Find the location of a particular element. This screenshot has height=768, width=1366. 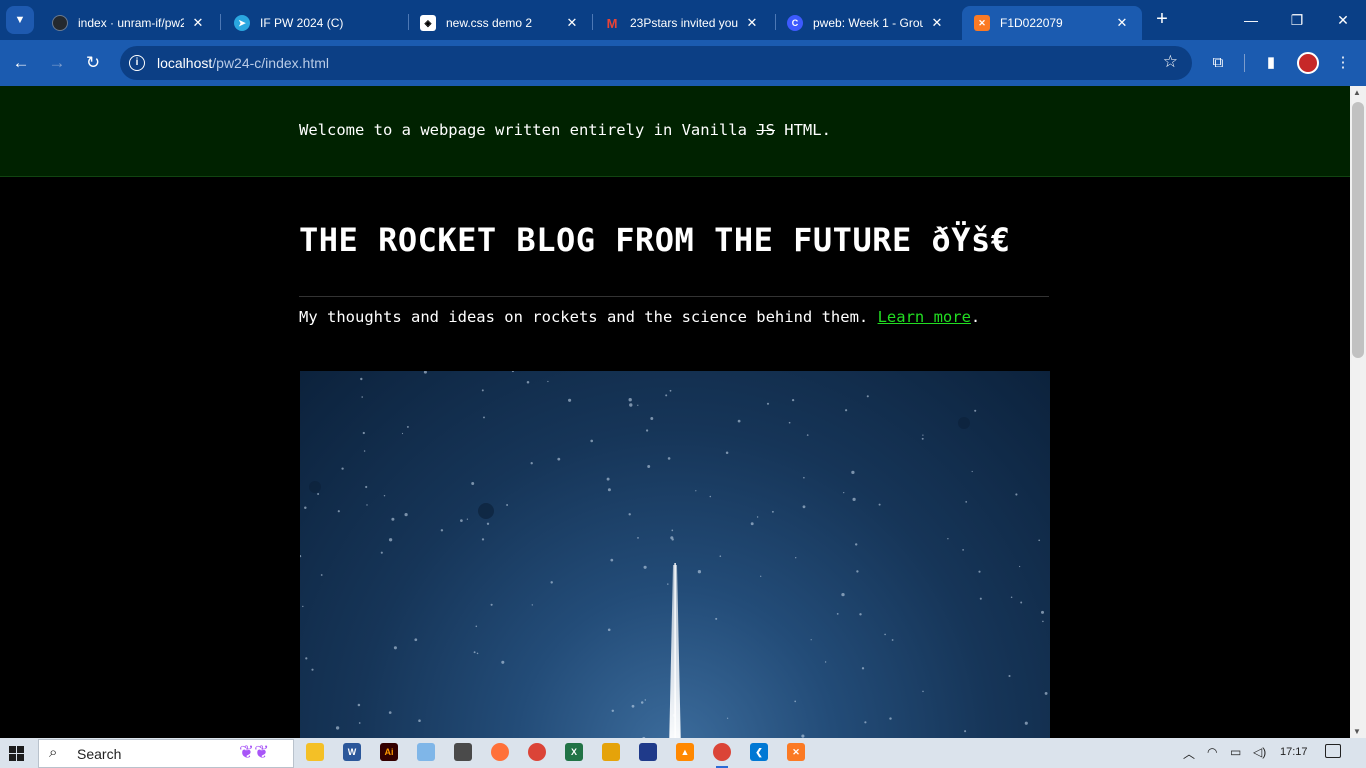

tab-pweb: C pweb: Week 1 - Grou ✕ is located at coordinates (866, 23).